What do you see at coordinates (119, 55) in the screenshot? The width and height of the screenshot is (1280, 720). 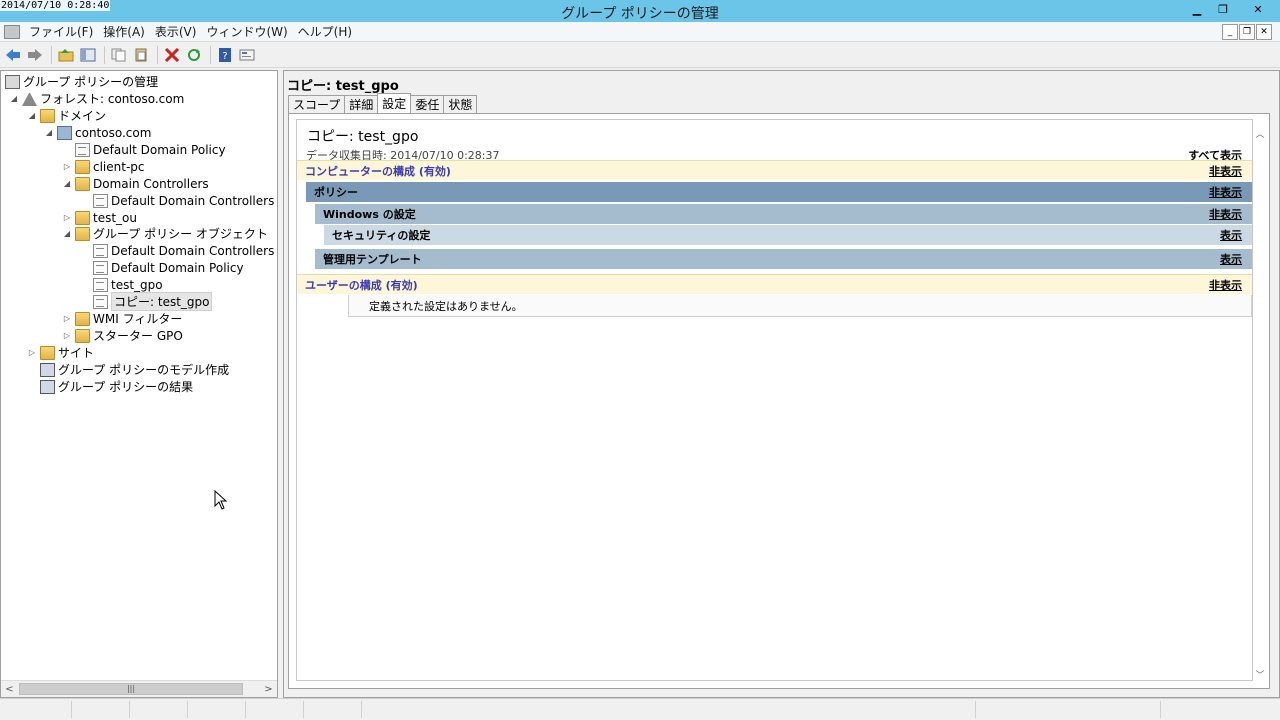 I see `copy-icon` at bounding box center [119, 55].